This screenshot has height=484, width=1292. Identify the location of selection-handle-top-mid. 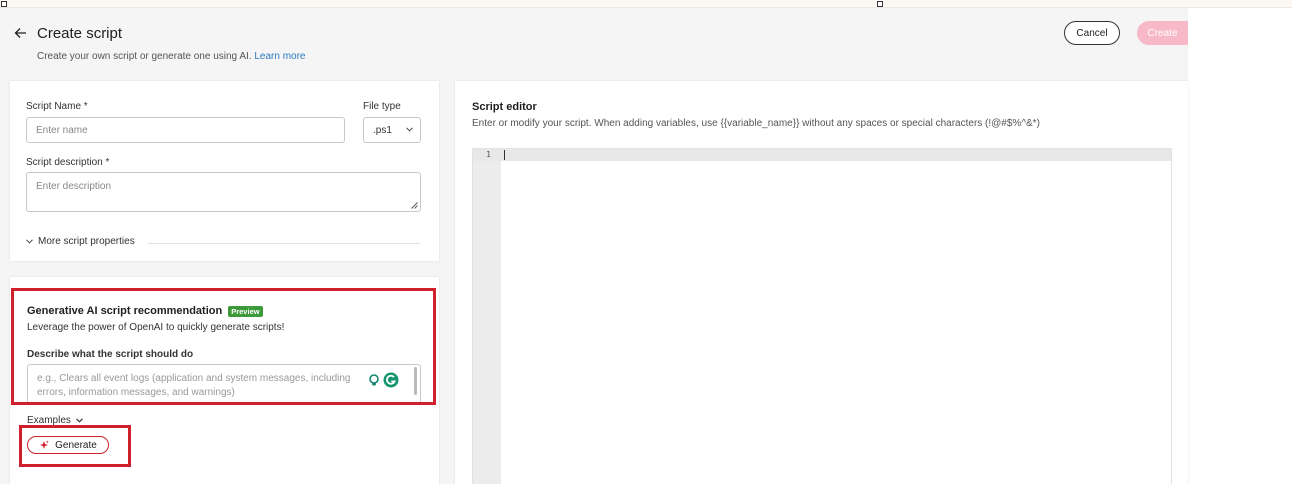
(880, 4).